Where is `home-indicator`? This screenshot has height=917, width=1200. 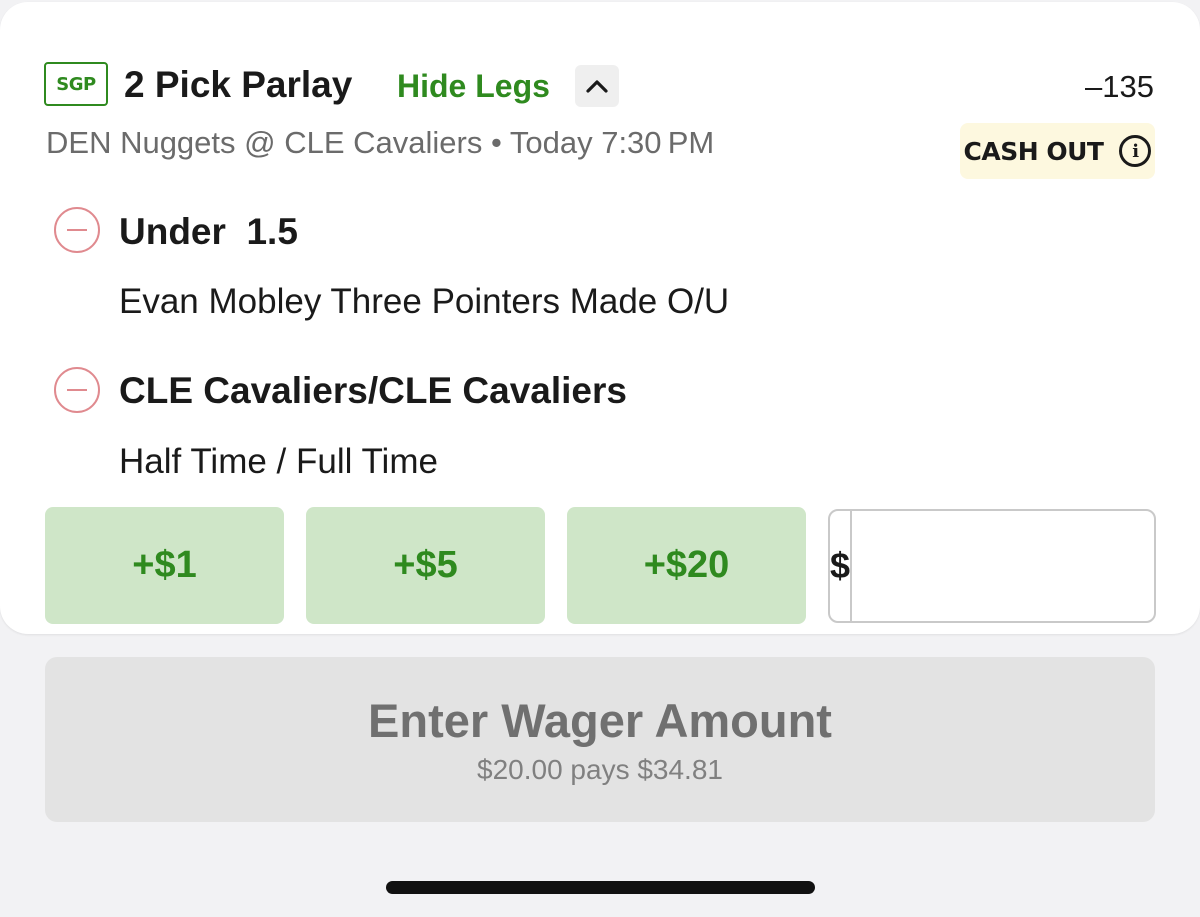
home-indicator is located at coordinates (600, 887).